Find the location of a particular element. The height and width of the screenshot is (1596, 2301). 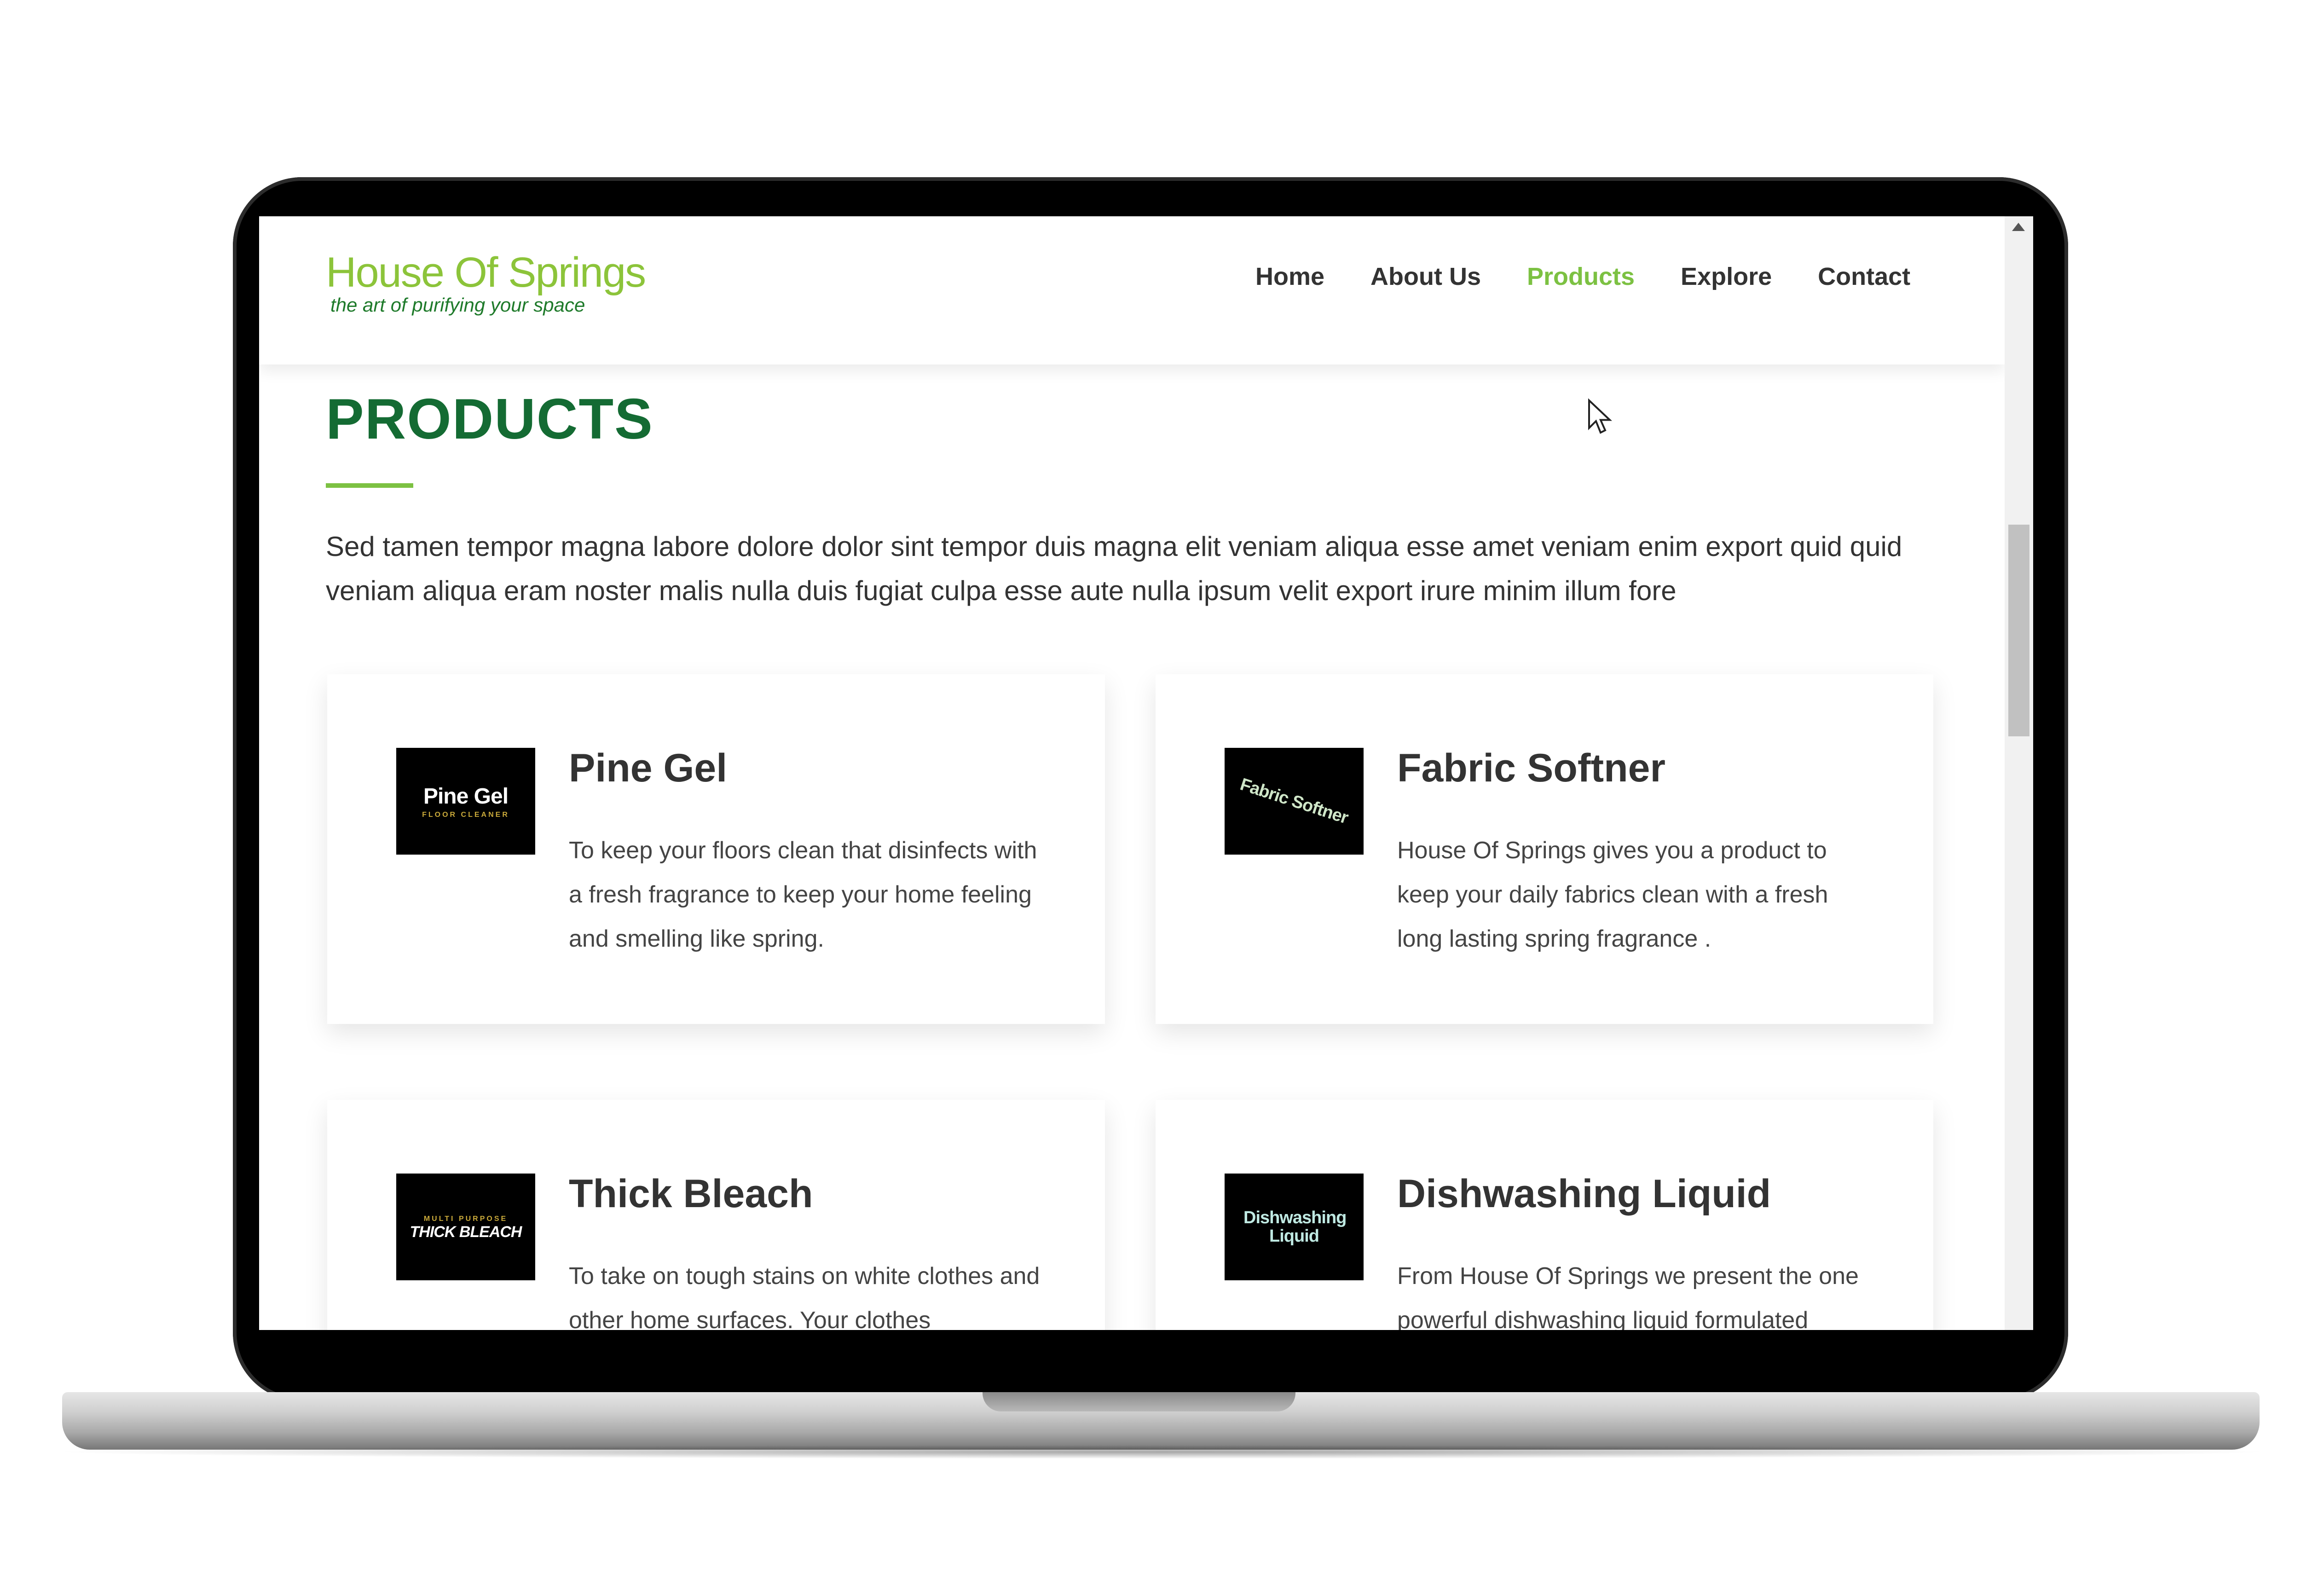

nav-about-us: About Us is located at coordinates (1425, 277).